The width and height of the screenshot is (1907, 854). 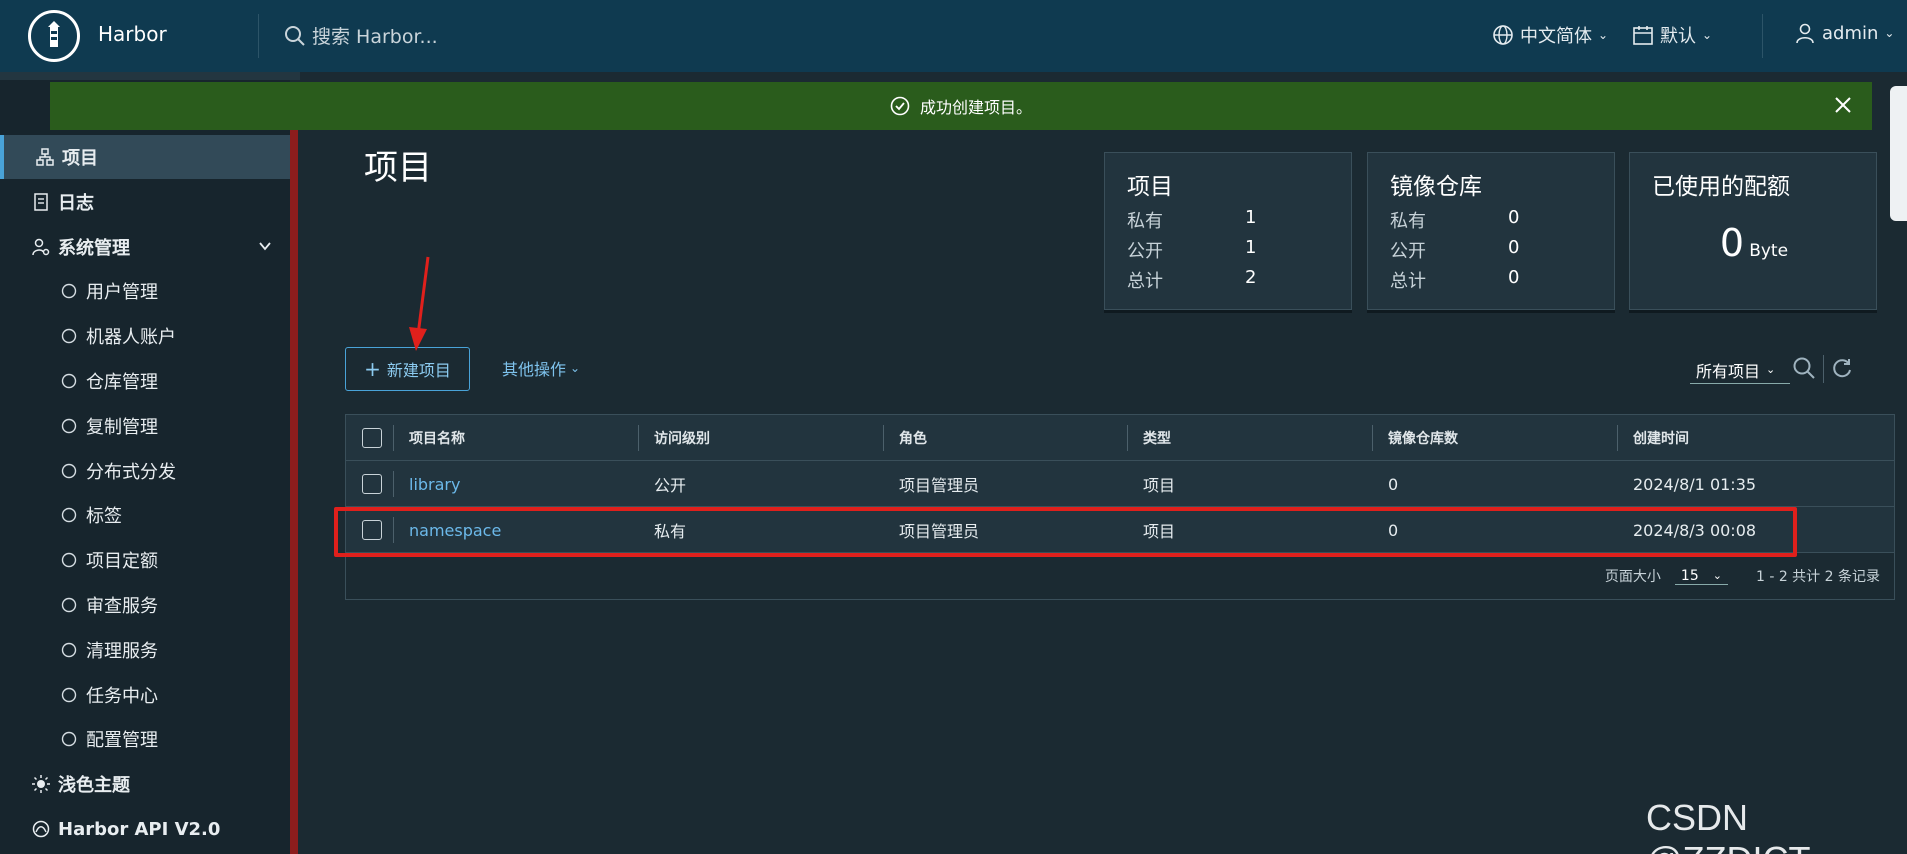 What do you see at coordinates (69, 426) in the screenshot?
I see `replication-icon` at bounding box center [69, 426].